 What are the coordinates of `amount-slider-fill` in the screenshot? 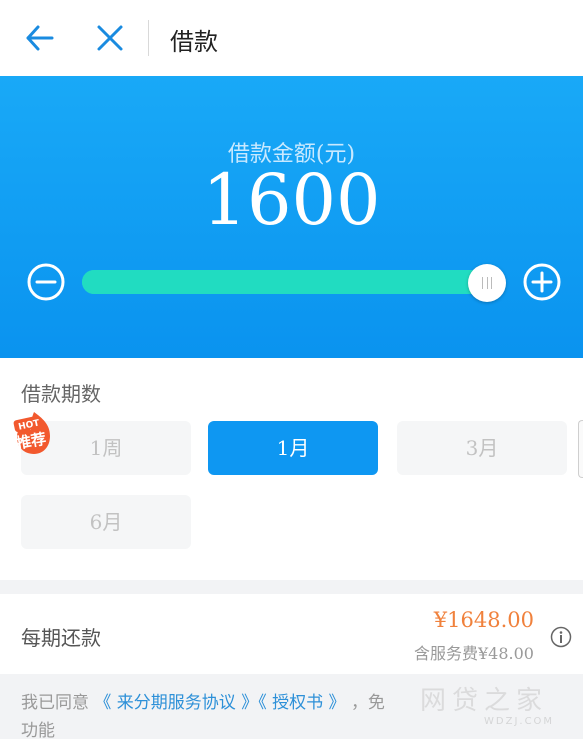 It's located at (292, 282).